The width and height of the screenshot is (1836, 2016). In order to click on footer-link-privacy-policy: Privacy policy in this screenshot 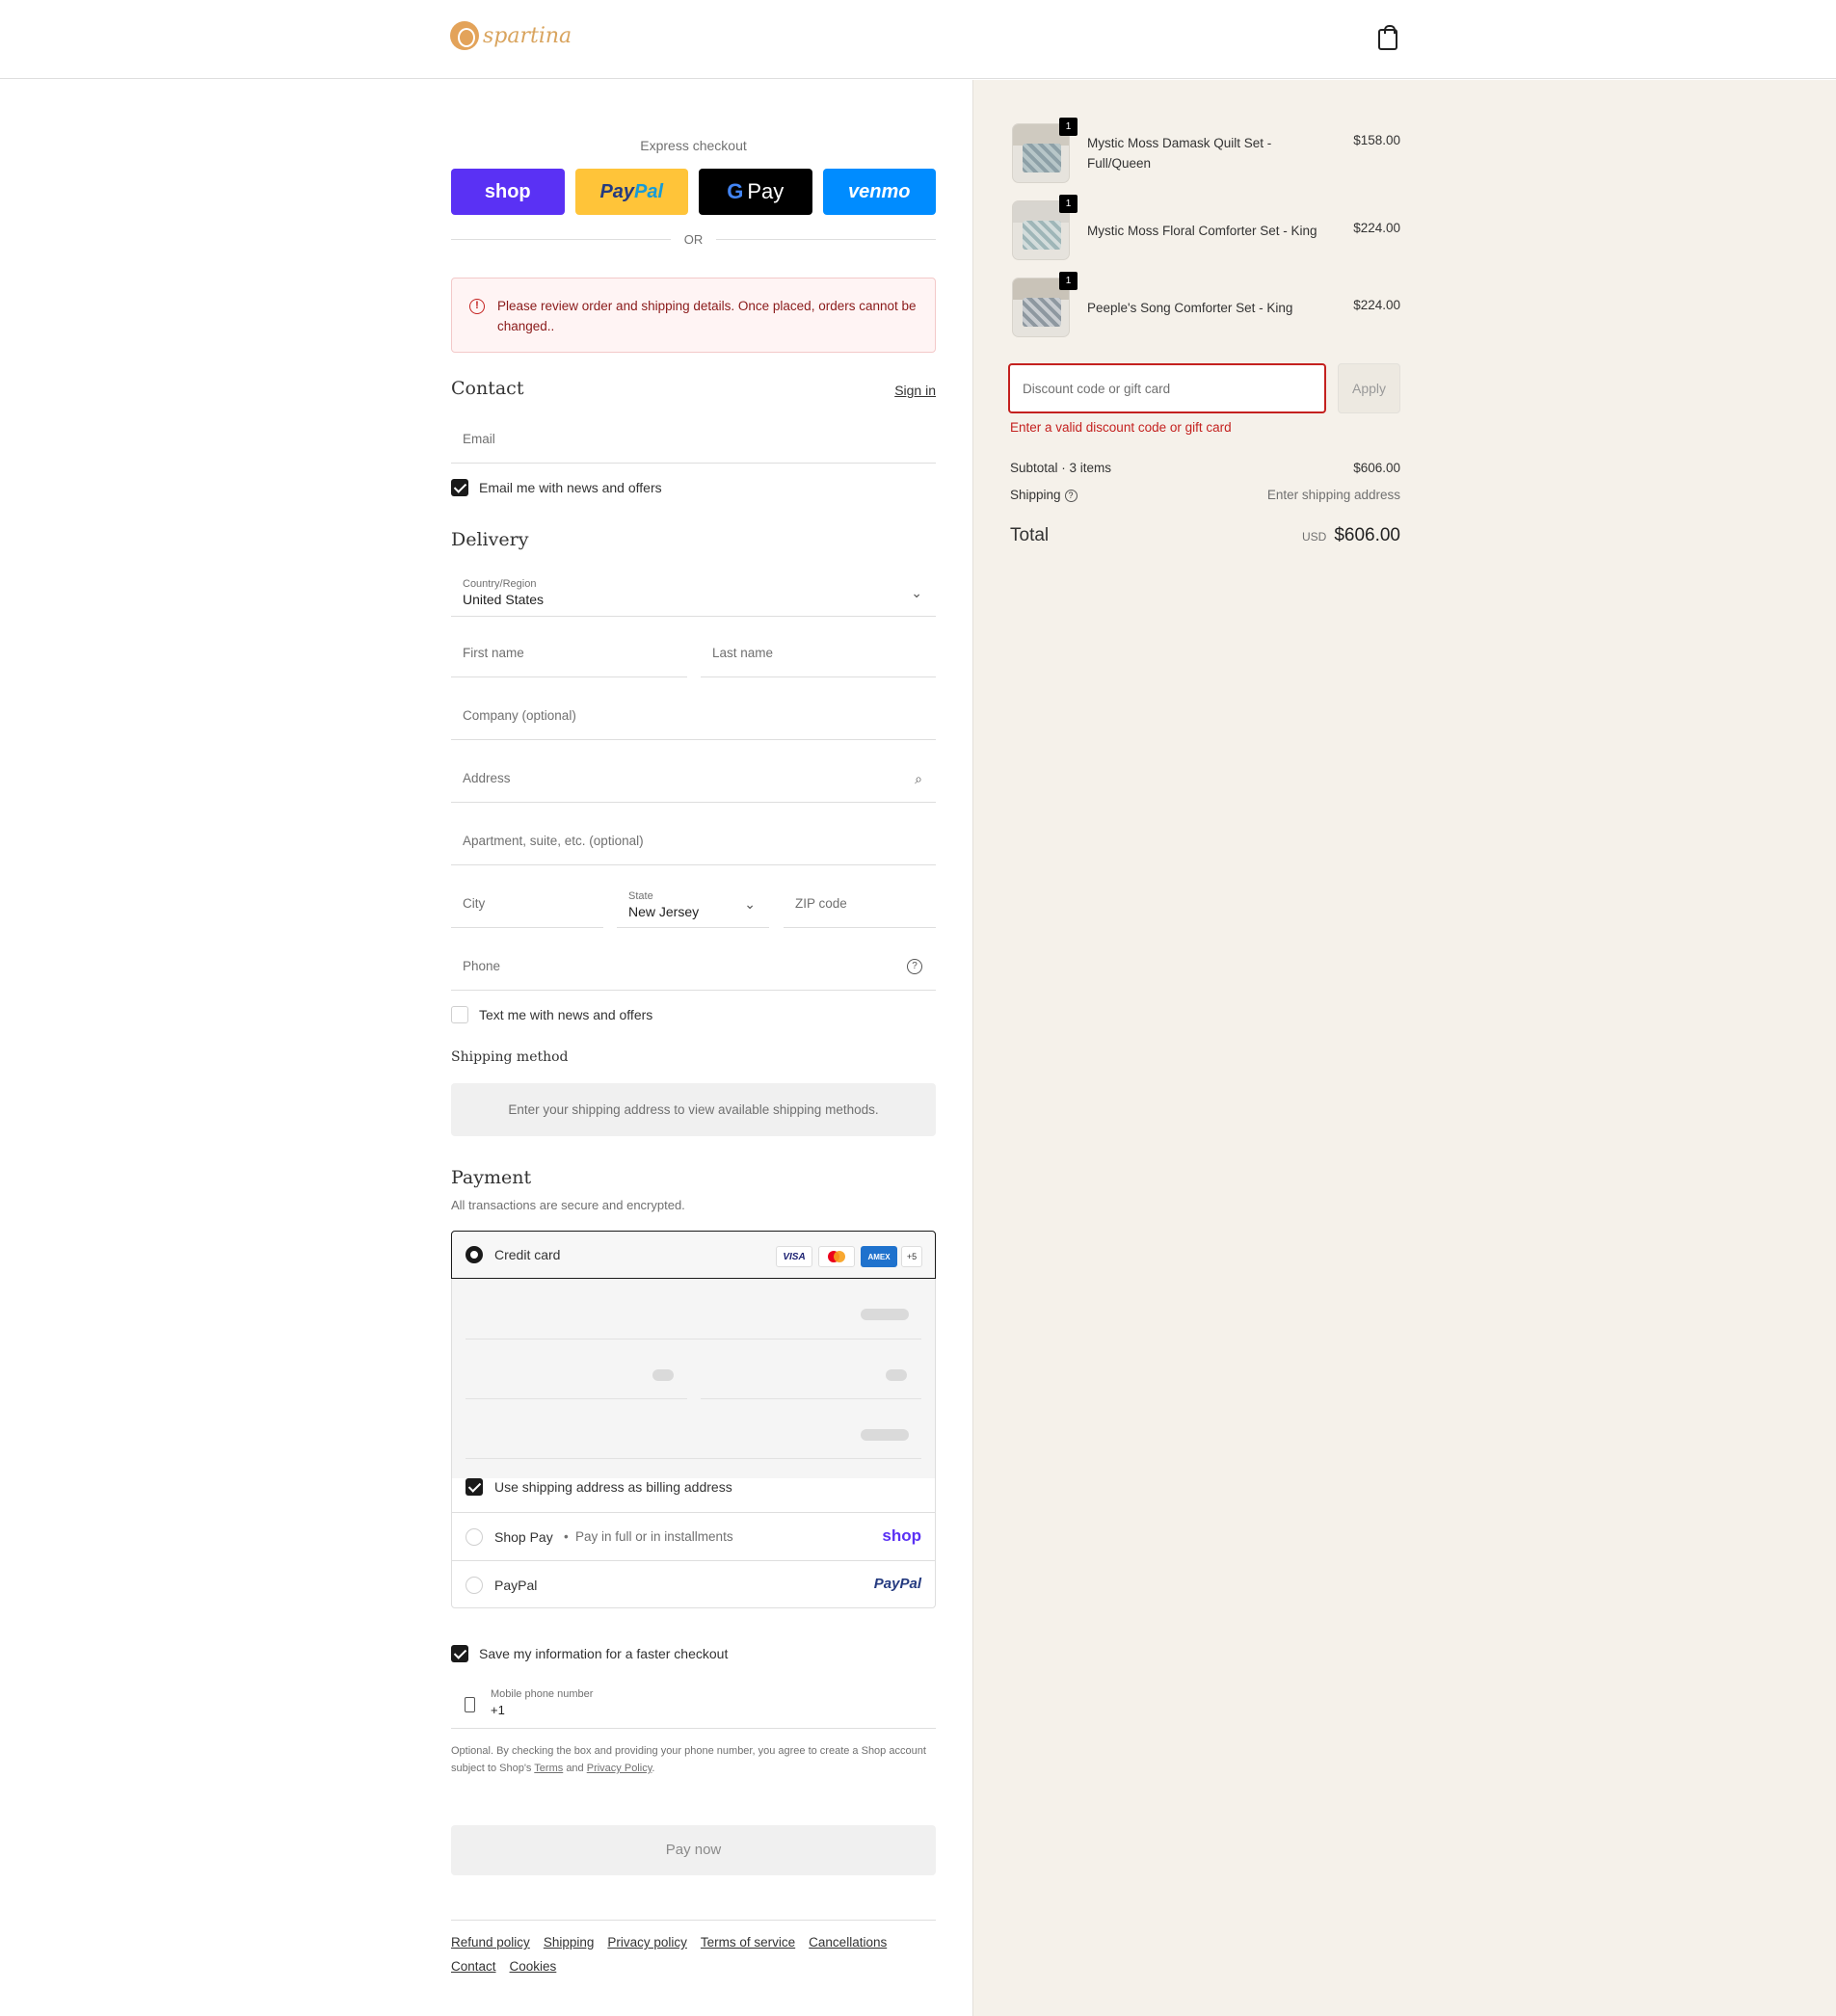, I will do `click(647, 1942)`.